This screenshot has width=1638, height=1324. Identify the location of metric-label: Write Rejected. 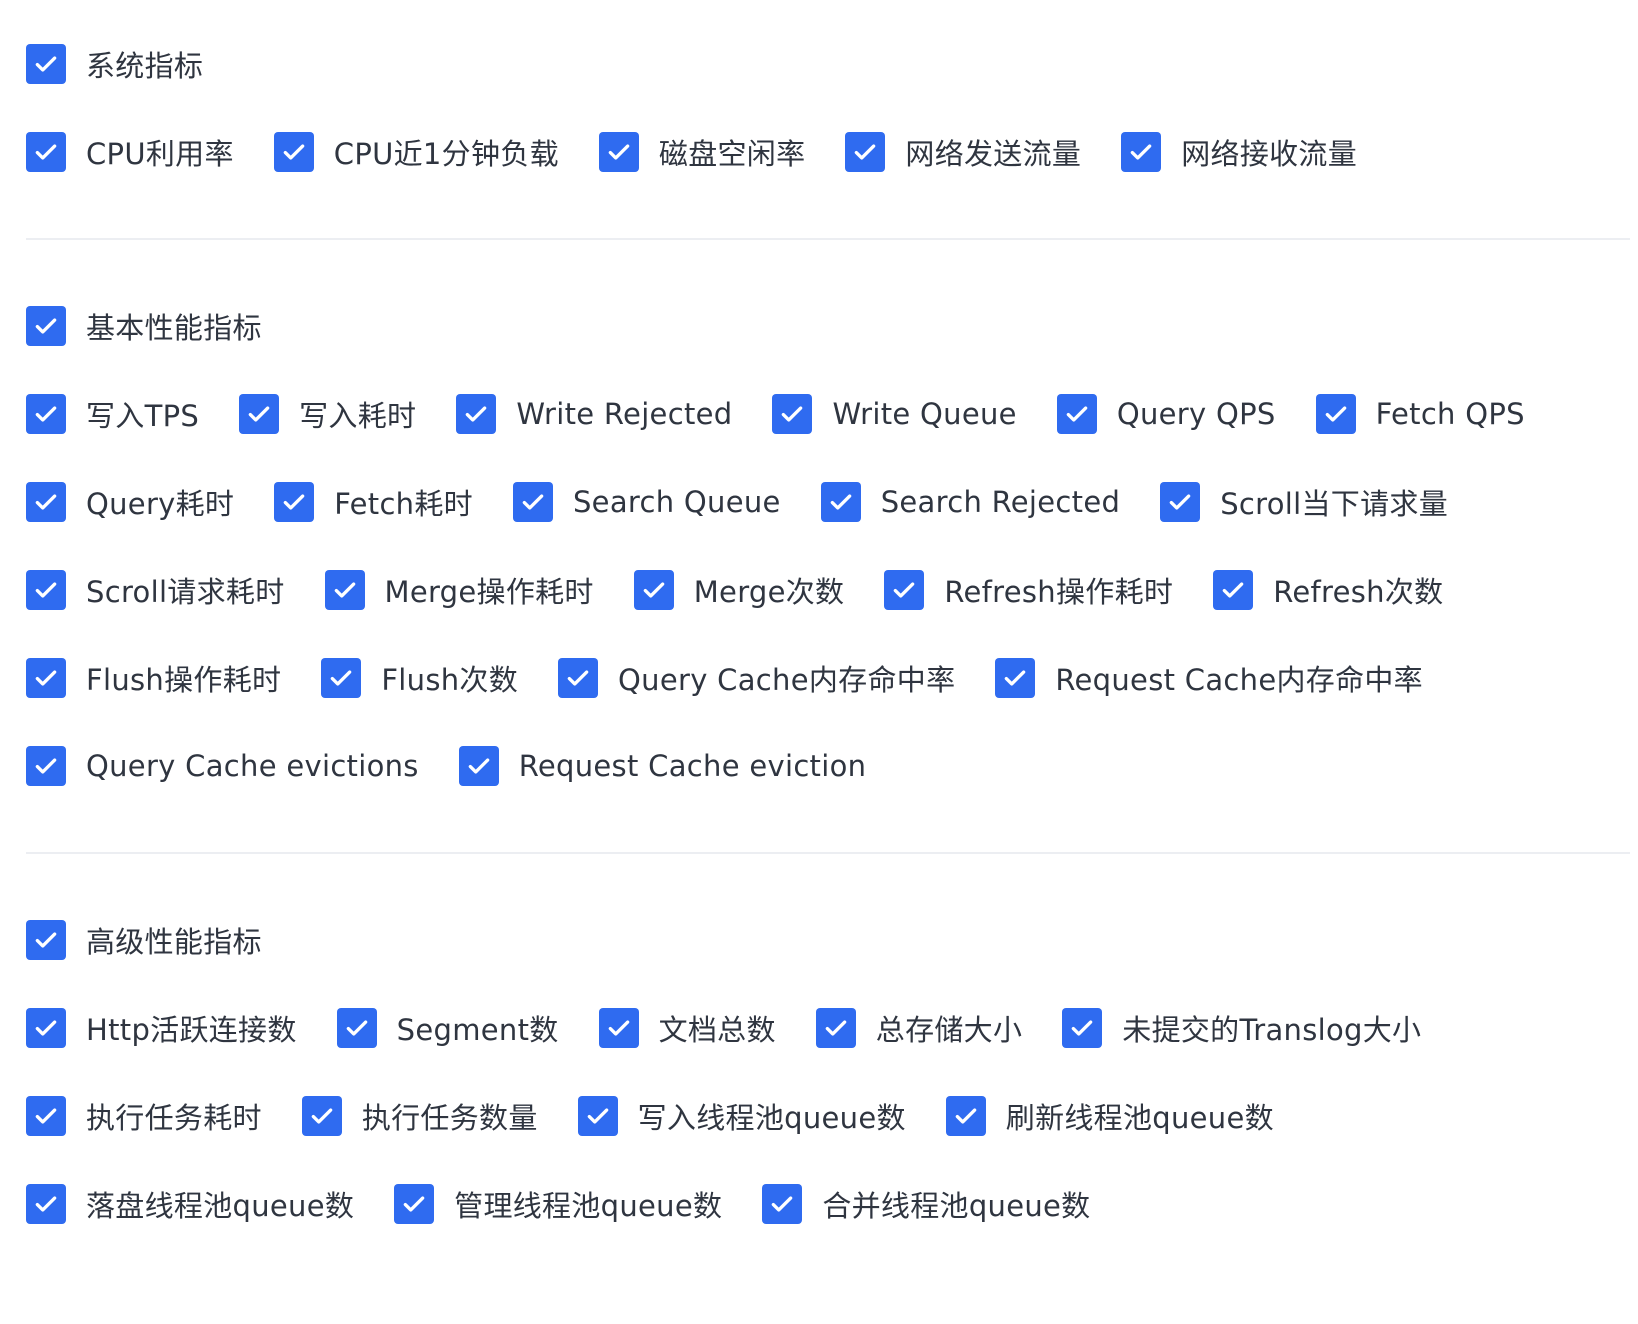
(624, 414).